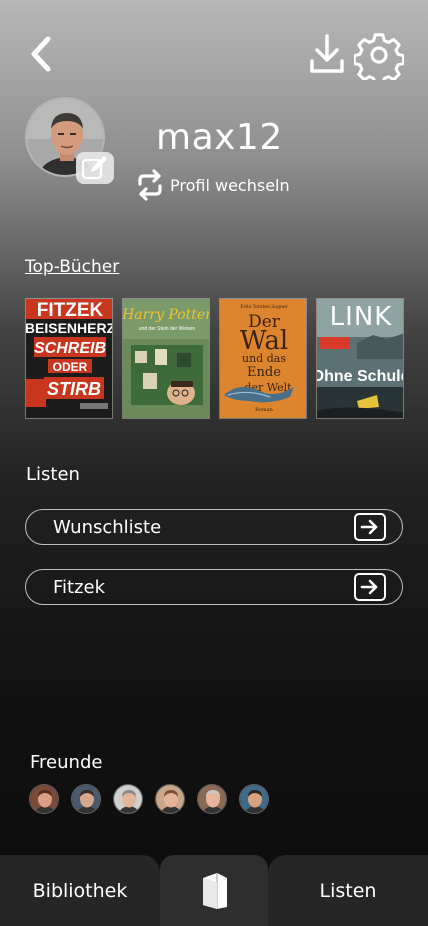 Image resolution: width=428 pixels, height=926 pixels. I want to click on back-button, so click(43, 54).